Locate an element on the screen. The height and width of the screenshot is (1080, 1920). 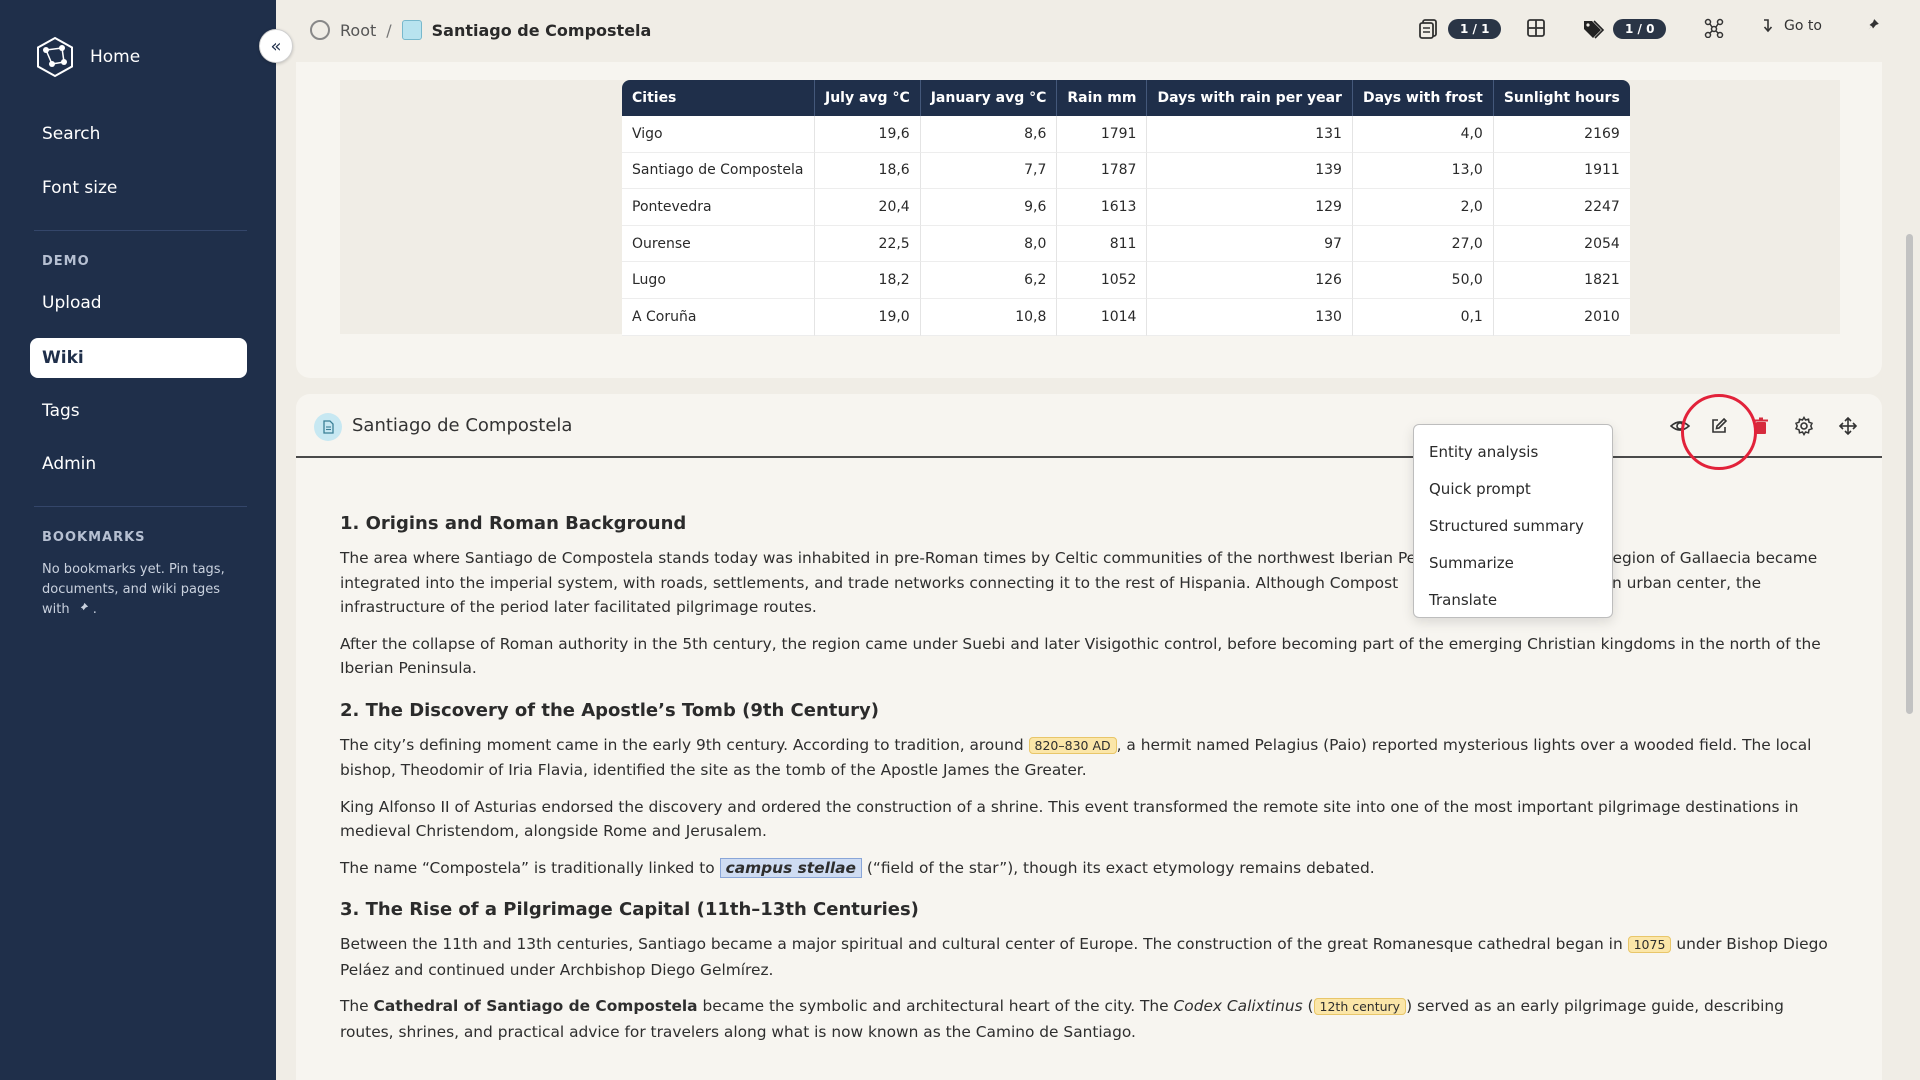
menu-item-entity-analysis: Entity analysis is located at coordinates (1513, 451).